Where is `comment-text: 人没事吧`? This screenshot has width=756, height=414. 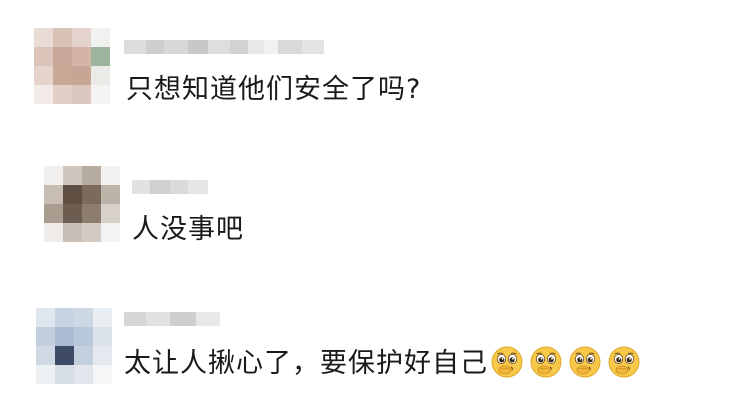
comment-text: 人没事吧 is located at coordinates (188, 229).